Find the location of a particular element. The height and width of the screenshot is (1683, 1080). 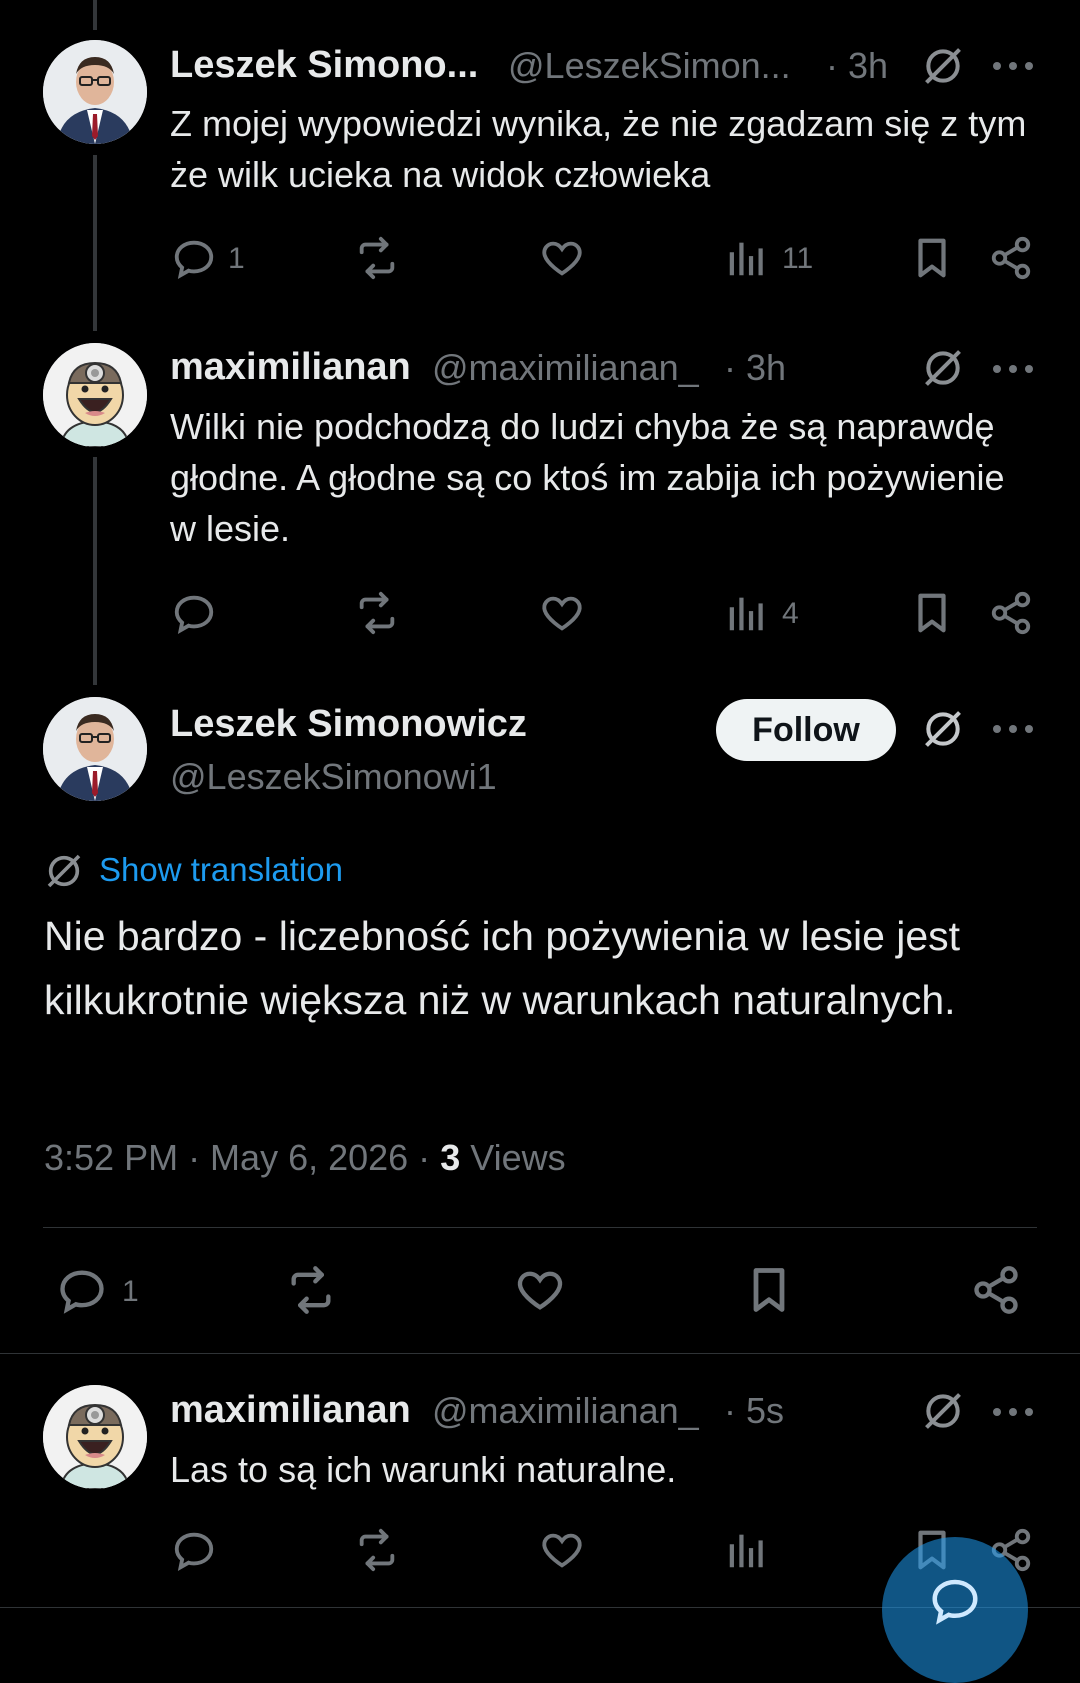

compose-reply-icon is located at coordinates (955, 1602).